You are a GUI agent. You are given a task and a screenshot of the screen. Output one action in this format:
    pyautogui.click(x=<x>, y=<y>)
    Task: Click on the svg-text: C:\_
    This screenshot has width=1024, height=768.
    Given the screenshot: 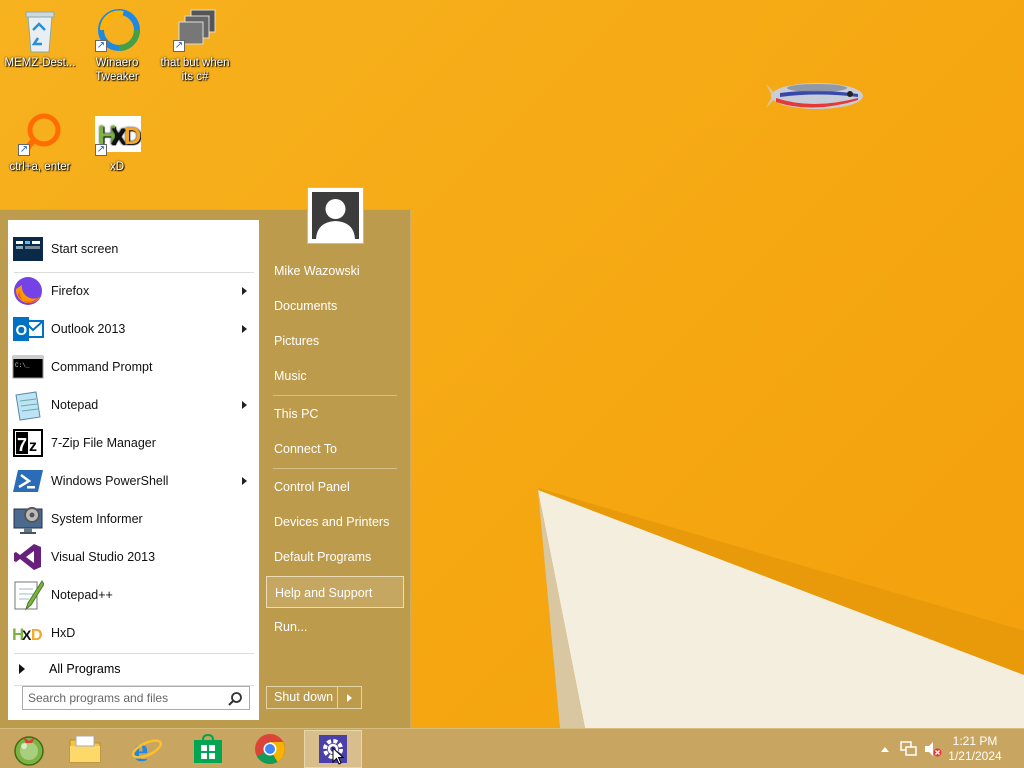 What is the action you would take?
    pyautogui.click(x=22, y=365)
    